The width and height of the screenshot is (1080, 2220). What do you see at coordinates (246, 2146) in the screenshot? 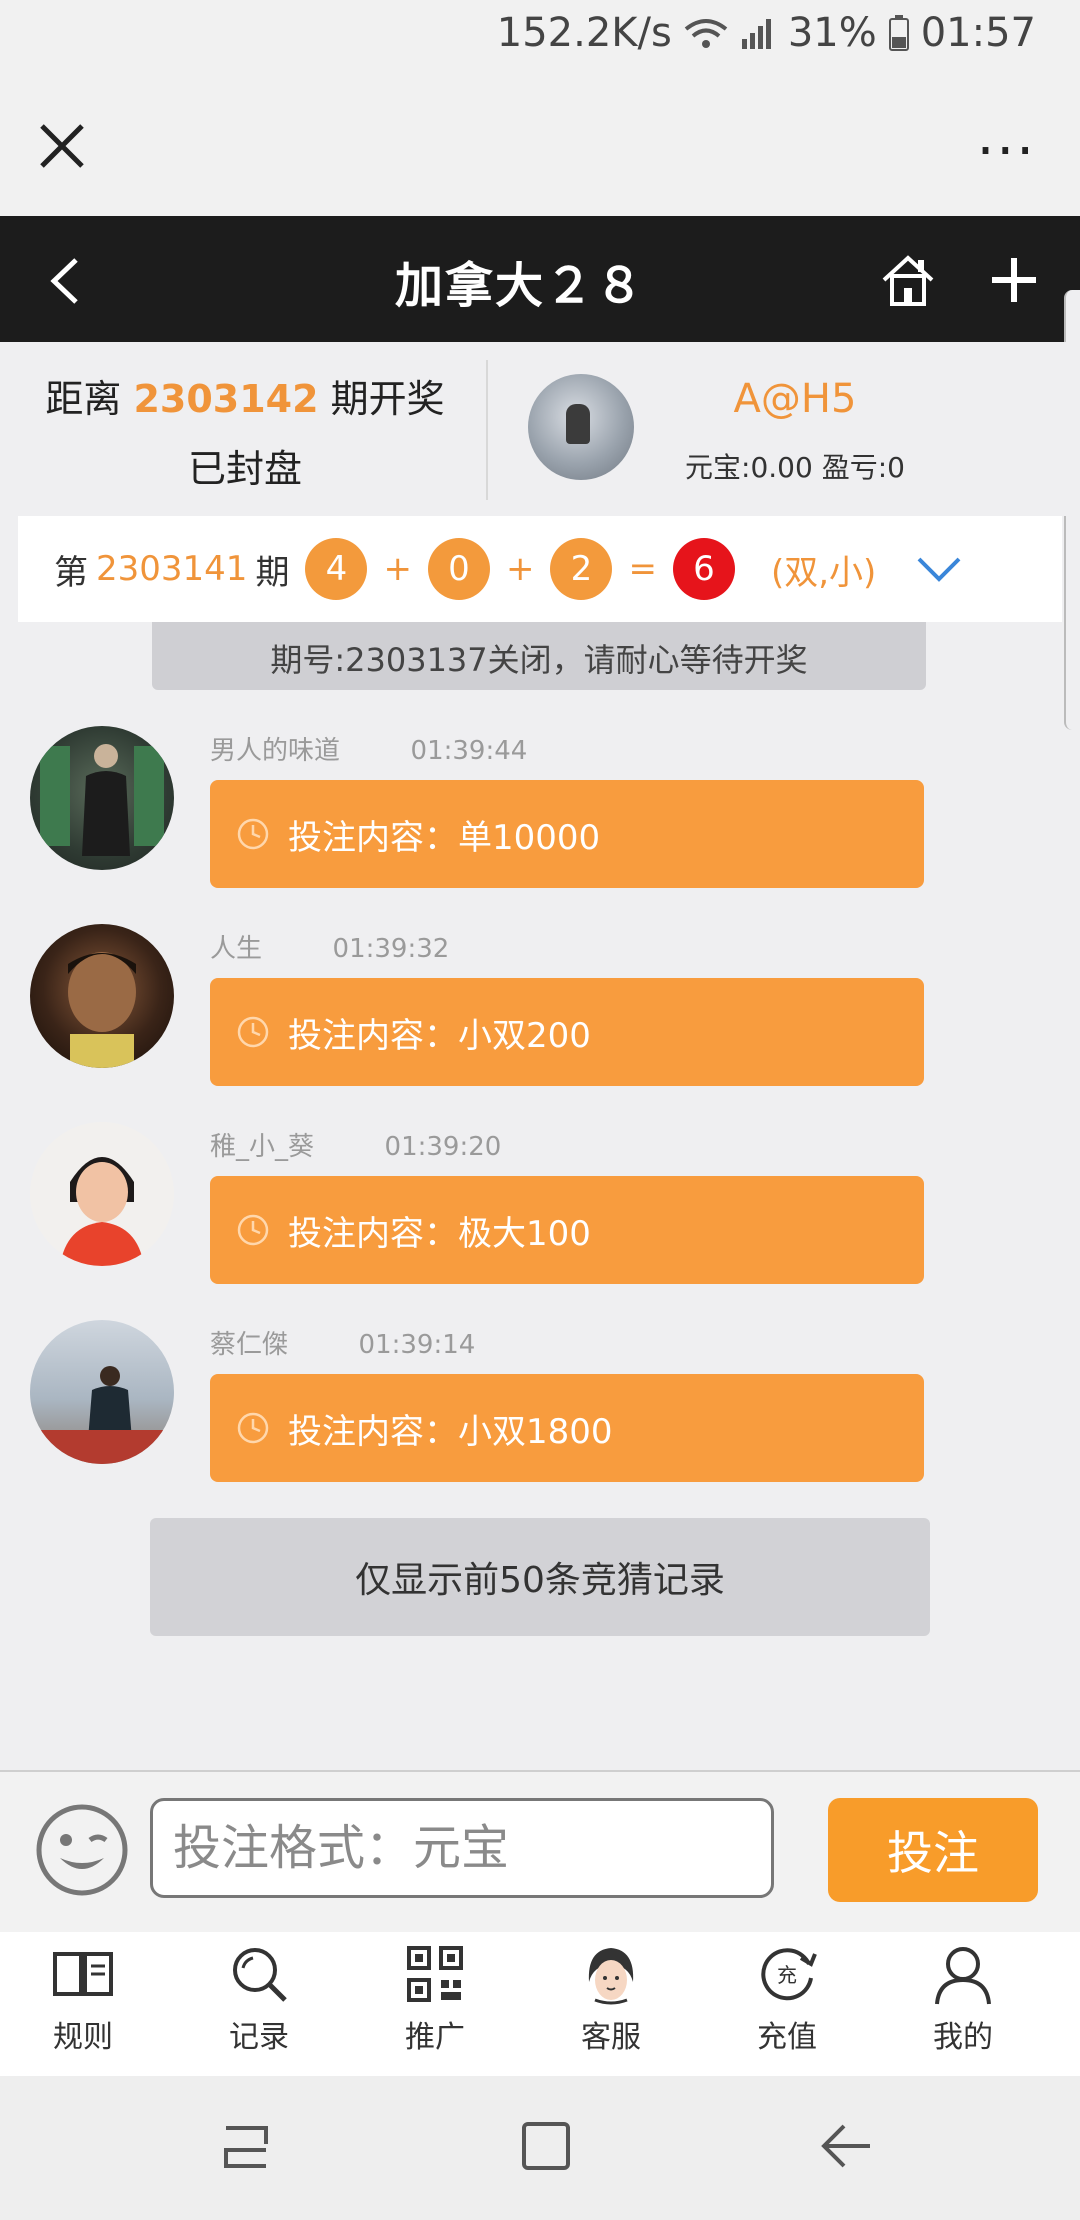
I see `recent-apps-icon` at bounding box center [246, 2146].